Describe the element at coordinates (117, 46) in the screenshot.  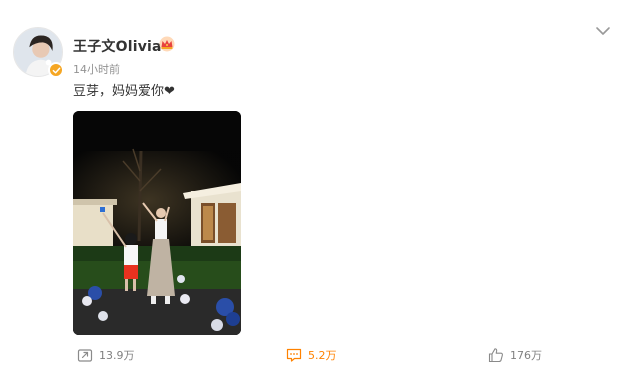
I see `author-name: 王子文Olivia` at that location.